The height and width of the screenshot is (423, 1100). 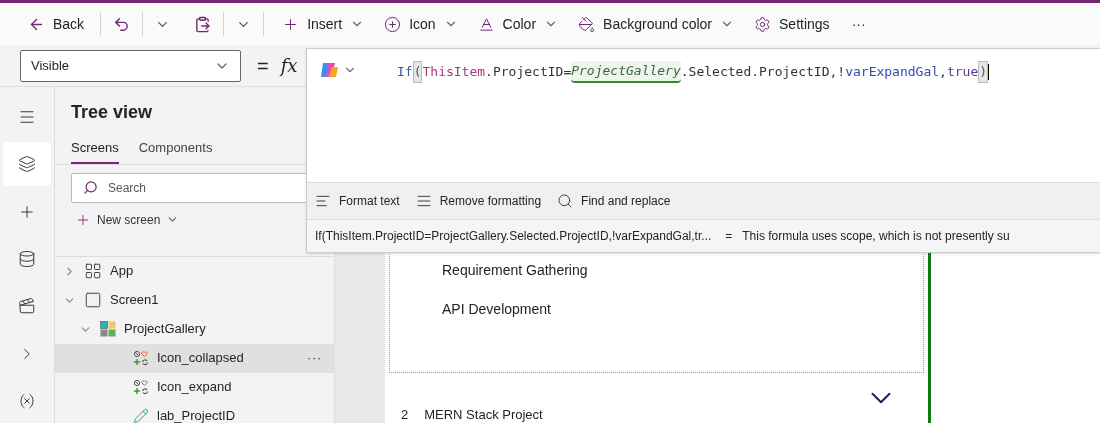 What do you see at coordinates (175, 151) in the screenshot?
I see `tab: Components` at bounding box center [175, 151].